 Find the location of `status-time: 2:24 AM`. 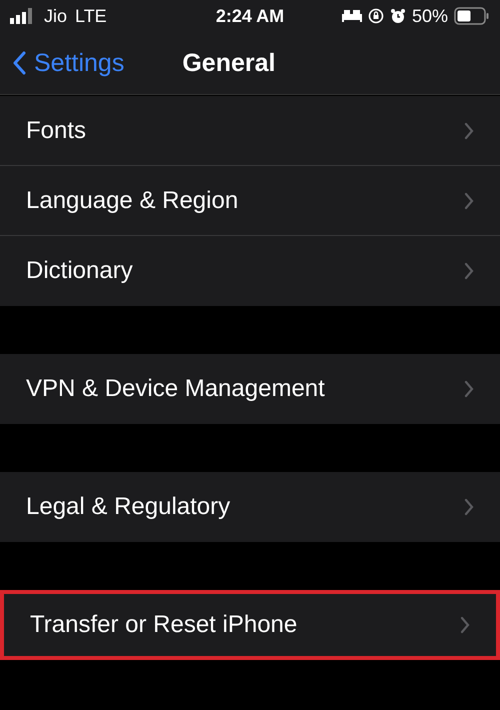

status-time: 2:24 AM is located at coordinates (250, 16).